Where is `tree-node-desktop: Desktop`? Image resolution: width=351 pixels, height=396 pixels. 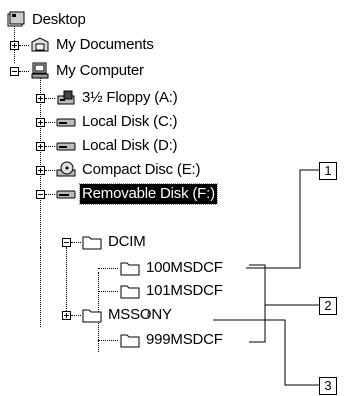 tree-node-desktop: Desktop is located at coordinates (47, 20).